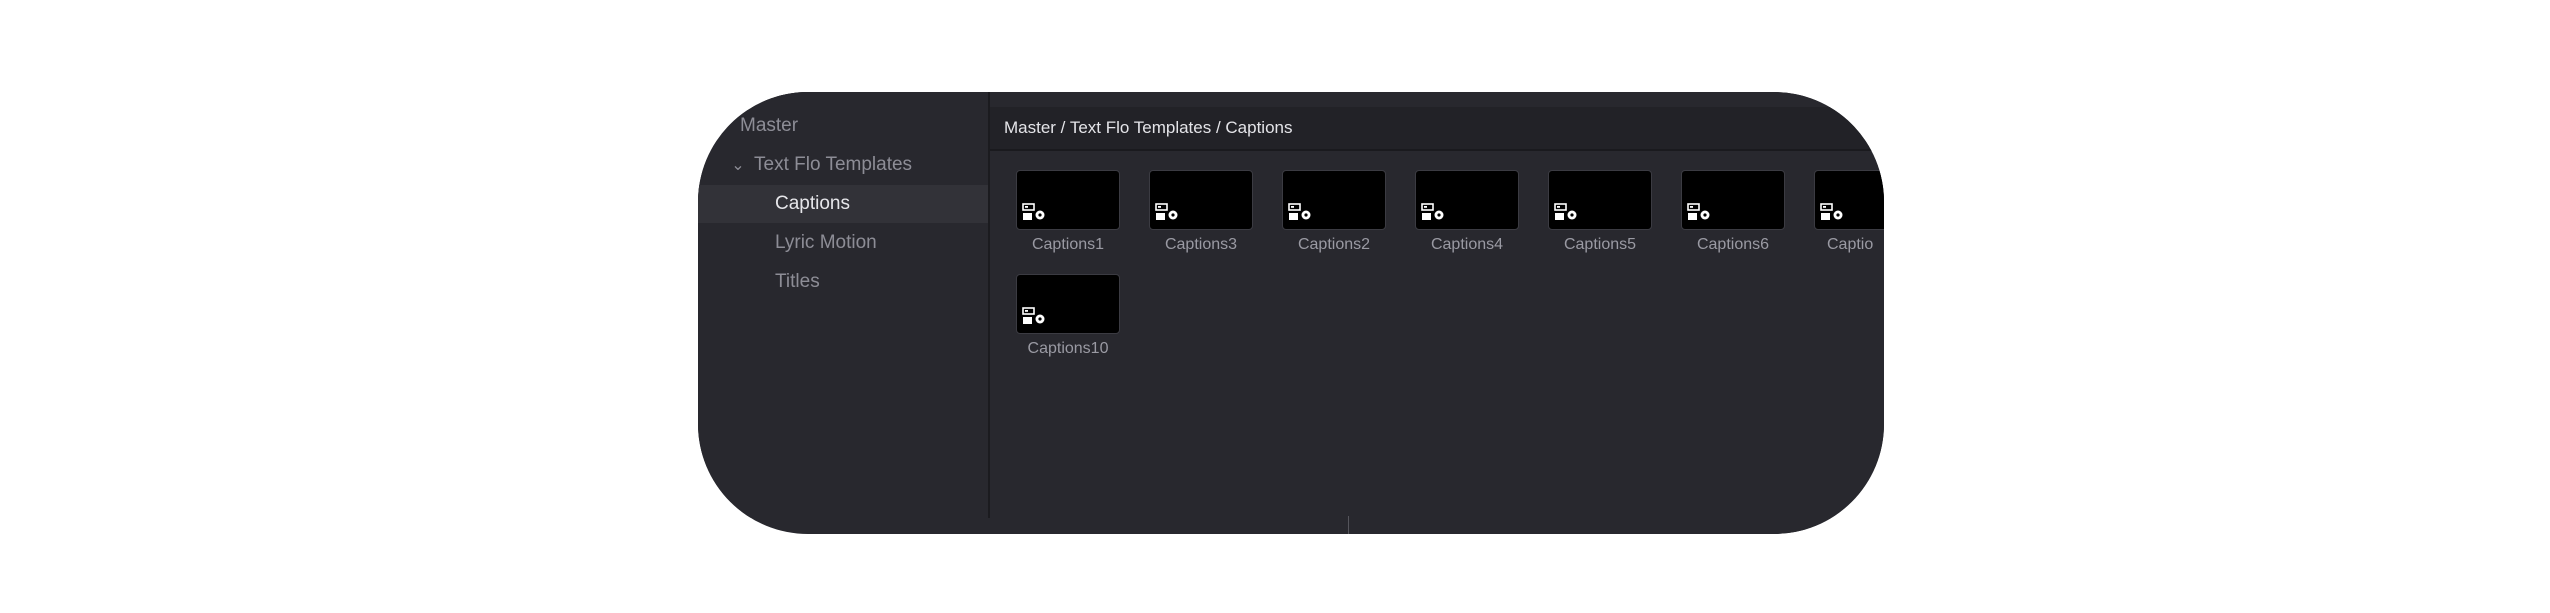 The image size is (2550, 613). What do you see at coordinates (833, 164) in the screenshot?
I see `bin-folder-label: Text Flo Templates` at bounding box center [833, 164].